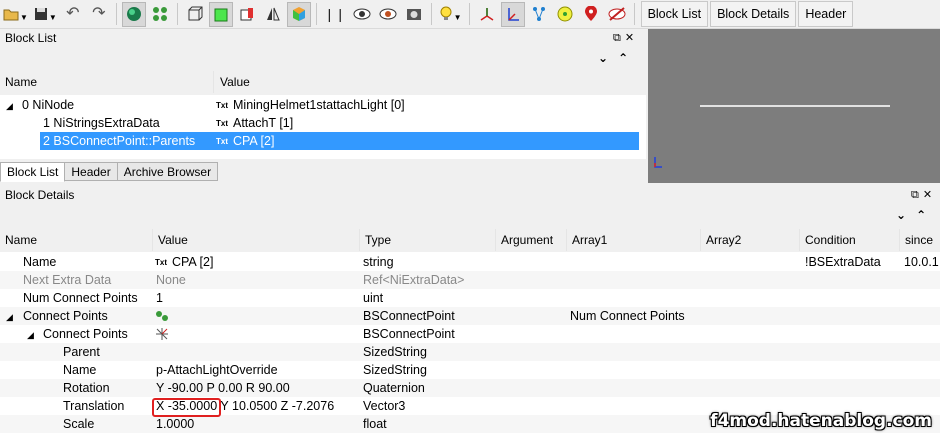 The height and width of the screenshot is (435, 940). I want to click on axes-blue-icon, so click(512, 14).